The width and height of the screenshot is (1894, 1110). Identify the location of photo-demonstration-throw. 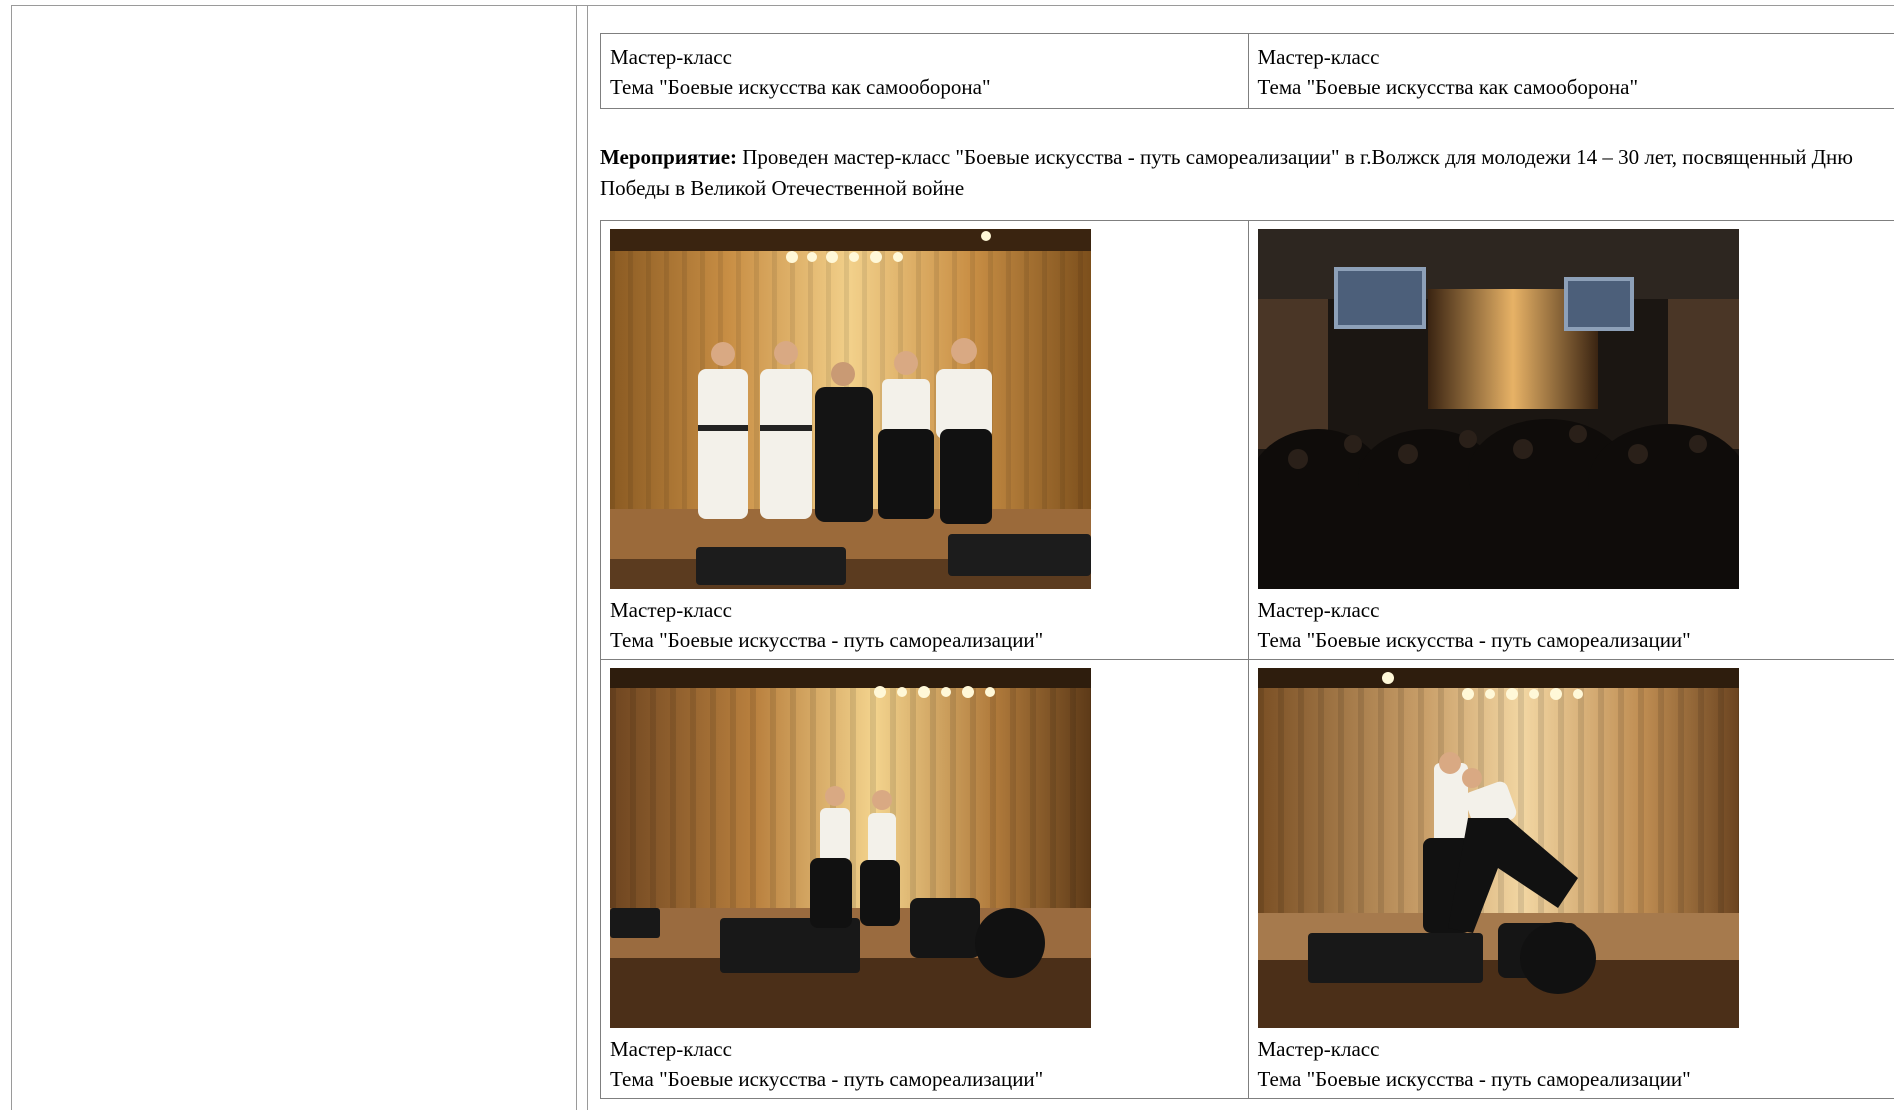
(1498, 848).